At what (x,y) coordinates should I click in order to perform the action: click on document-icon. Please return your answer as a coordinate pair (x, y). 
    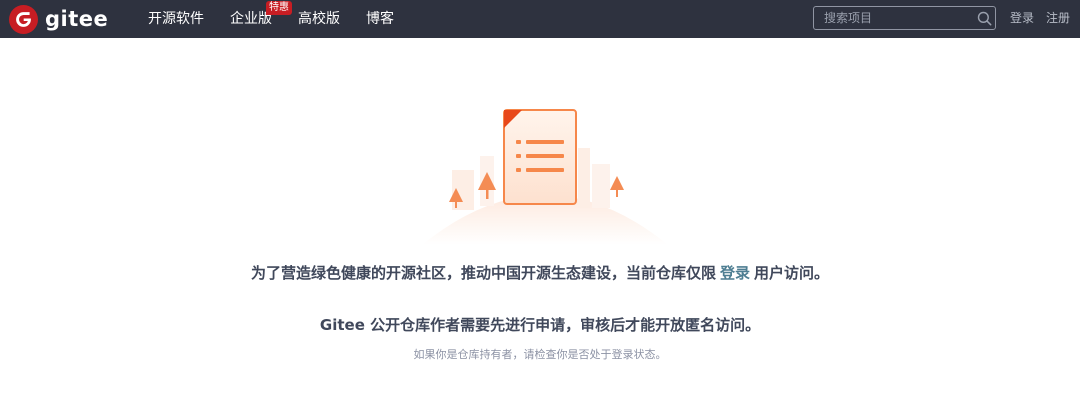
    Looking at the image, I should click on (540, 157).